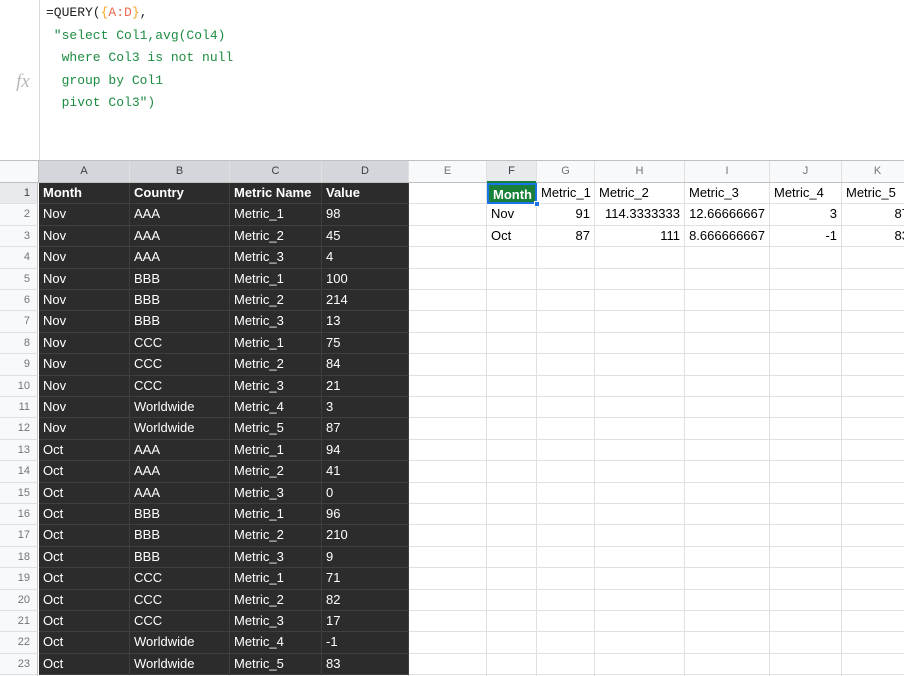 The image size is (904, 676). I want to click on cell-H21, so click(640, 622).